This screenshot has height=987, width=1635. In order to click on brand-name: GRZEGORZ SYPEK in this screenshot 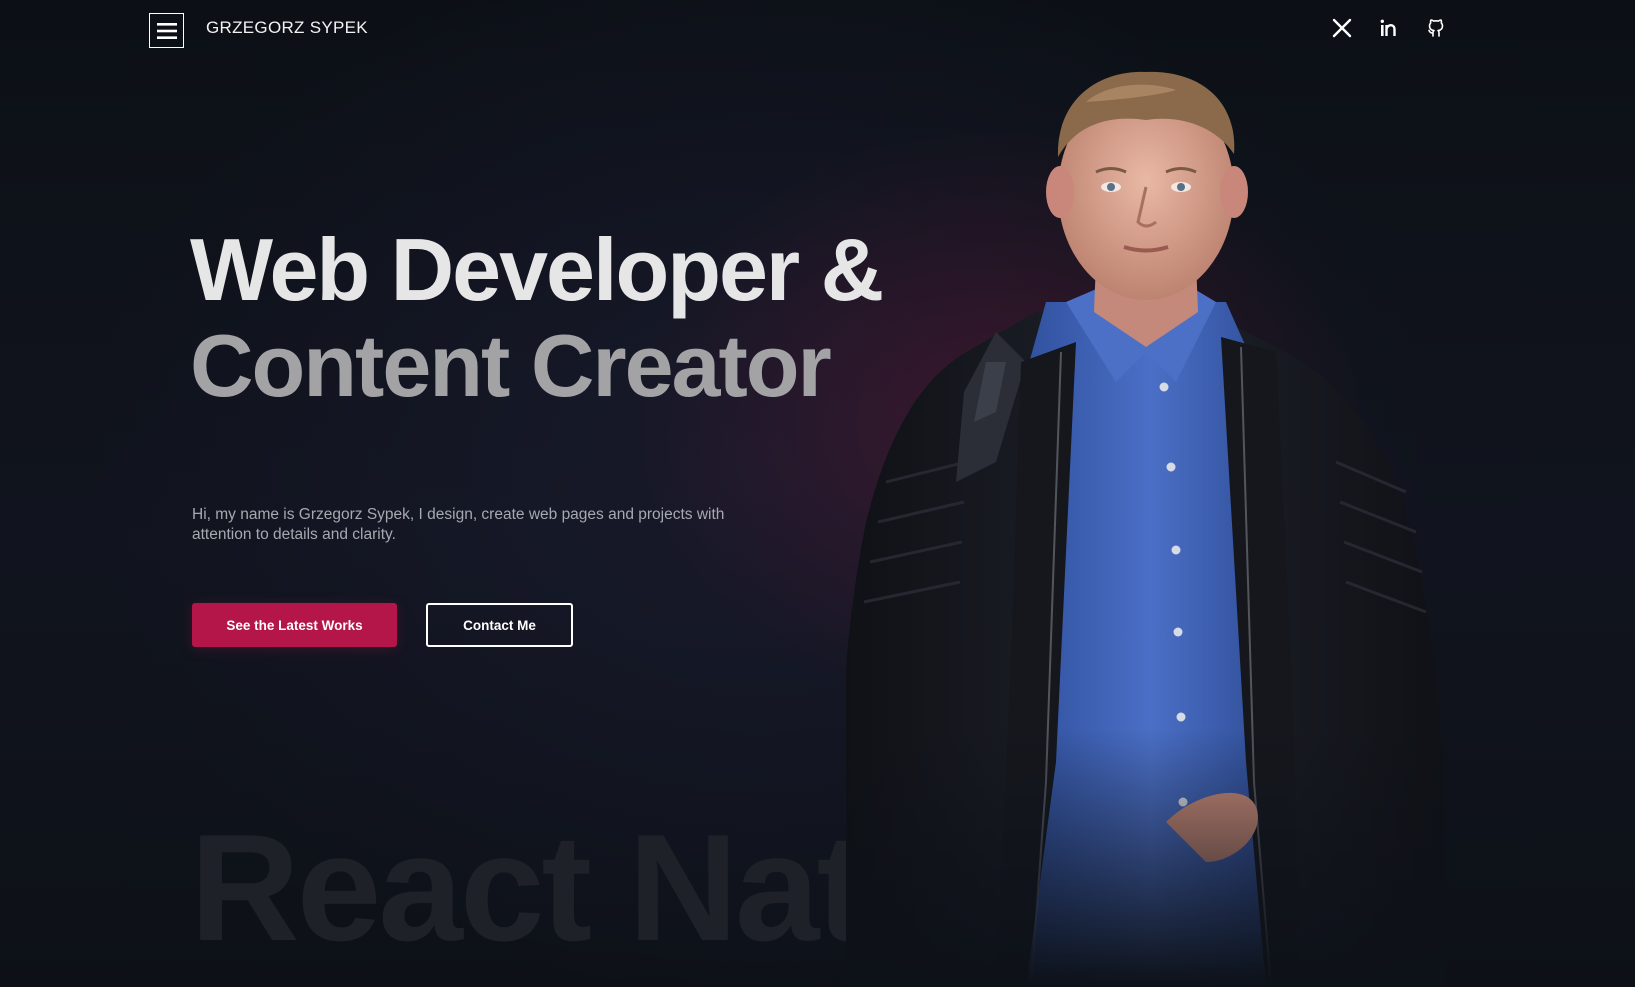, I will do `click(287, 28)`.